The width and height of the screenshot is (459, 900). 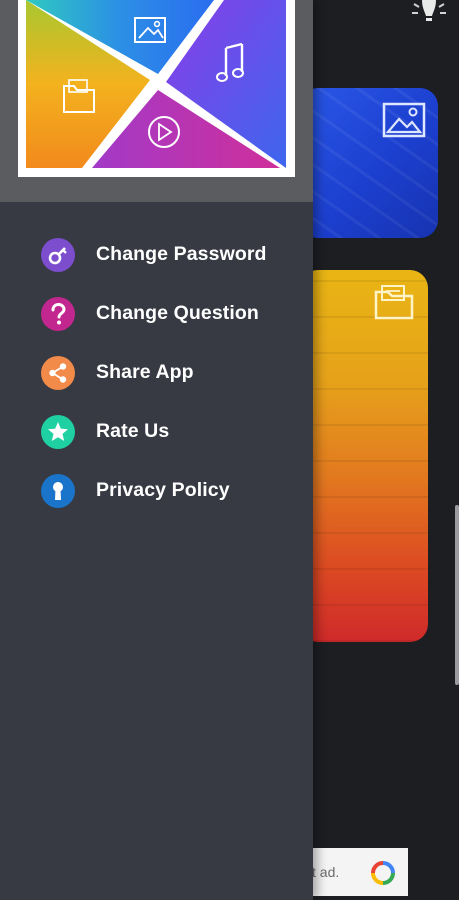 What do you see at coordinates (58, 373) in the screenshot?
I see `share-icon` at bounding box center [58, 373].